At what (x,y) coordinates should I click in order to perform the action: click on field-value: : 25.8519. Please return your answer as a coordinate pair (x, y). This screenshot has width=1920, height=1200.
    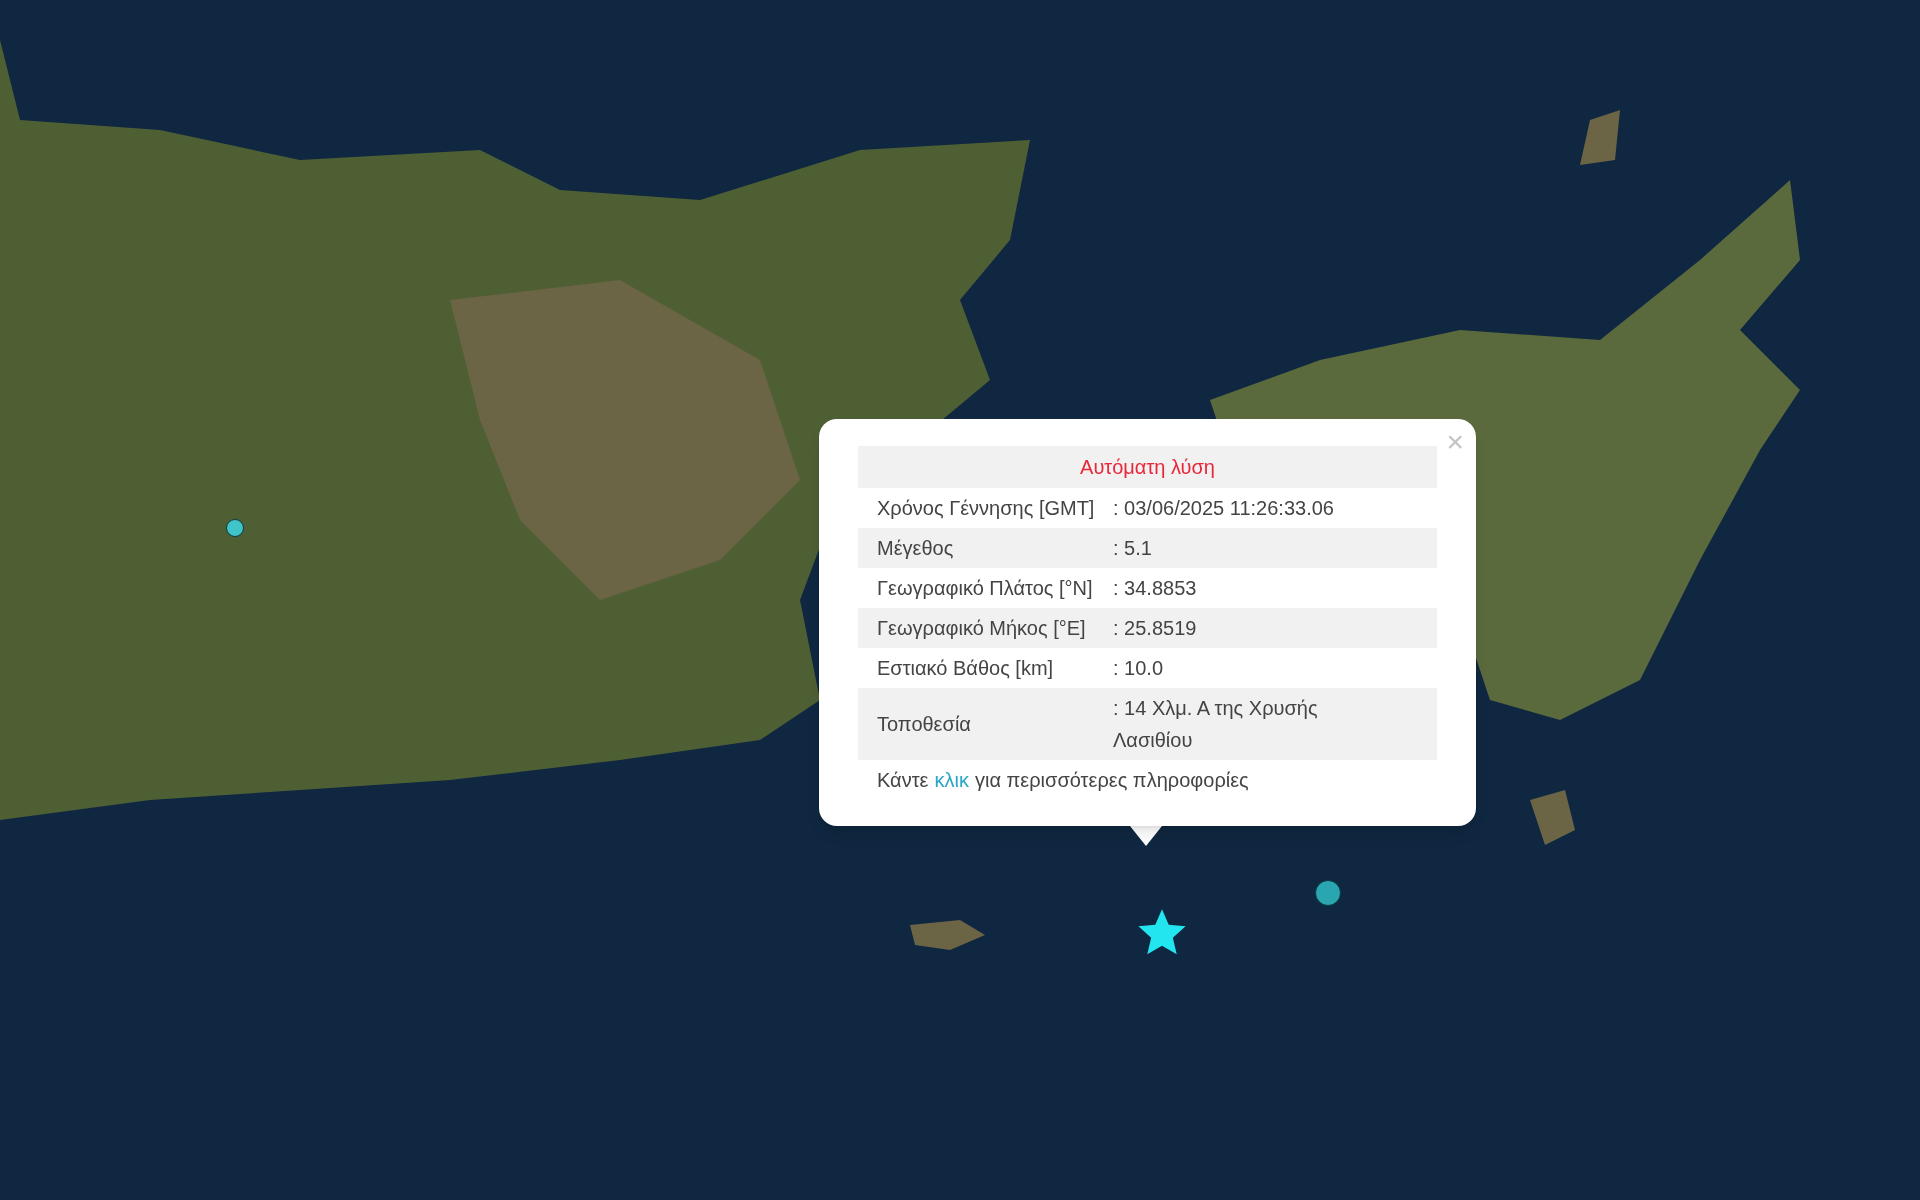
    Looking at the image, I should click on (1155, 628).